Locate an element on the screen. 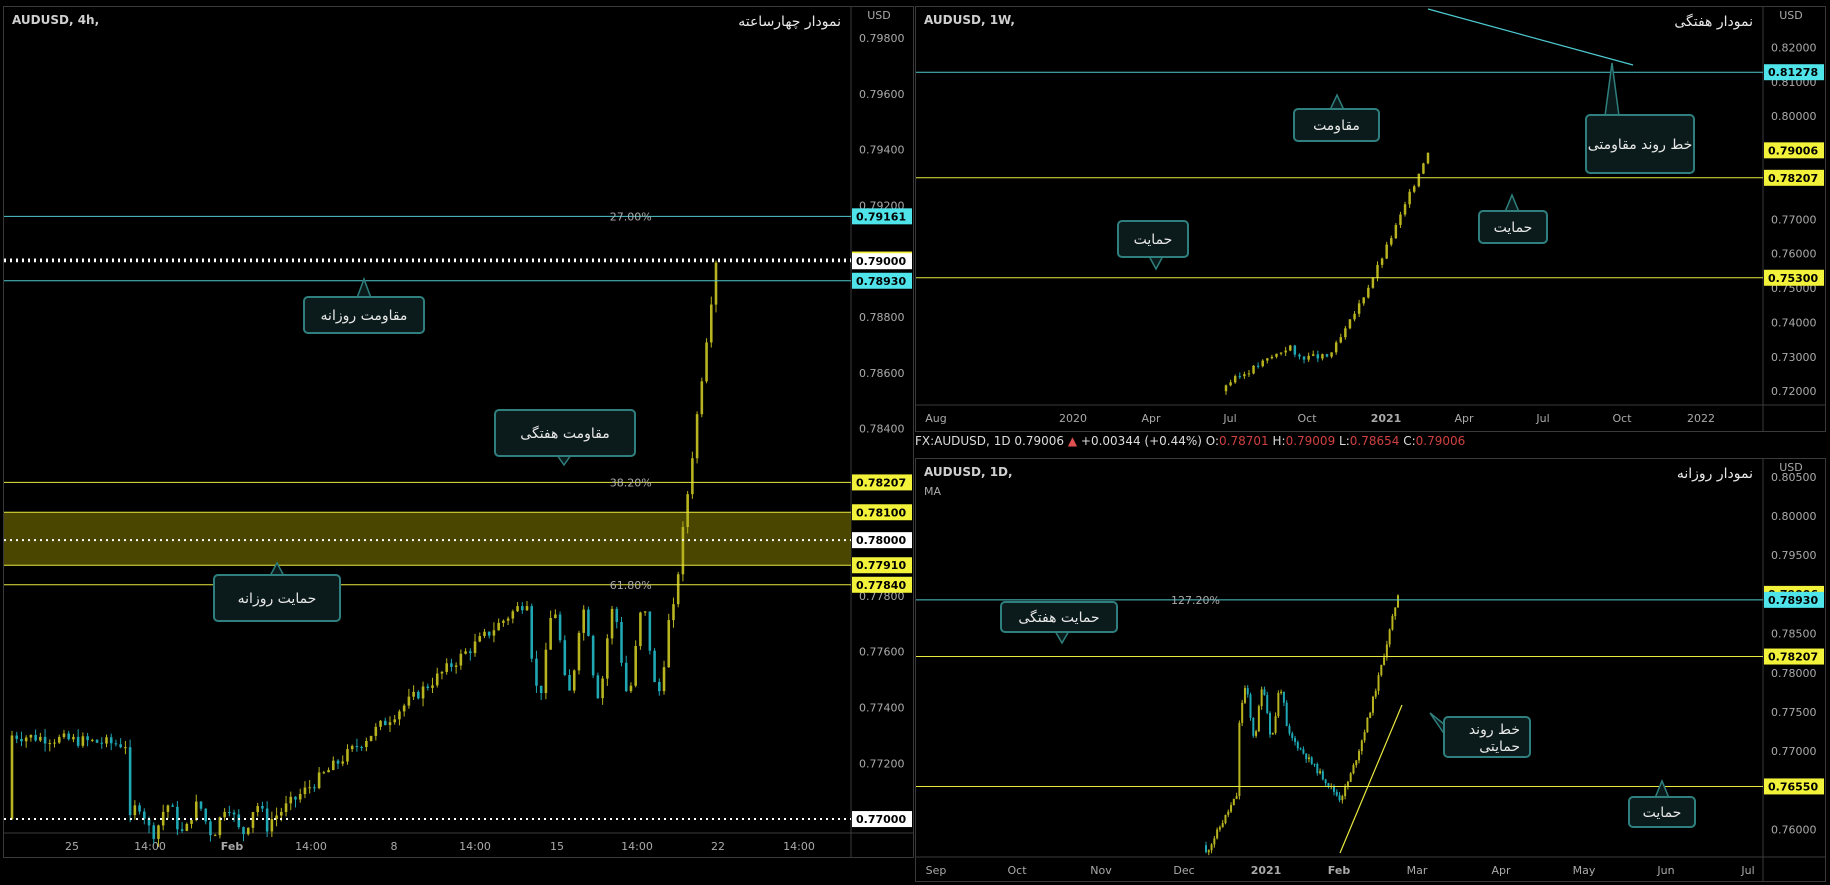  x-tick-label: Jul is located at coordinates (1229, 418).